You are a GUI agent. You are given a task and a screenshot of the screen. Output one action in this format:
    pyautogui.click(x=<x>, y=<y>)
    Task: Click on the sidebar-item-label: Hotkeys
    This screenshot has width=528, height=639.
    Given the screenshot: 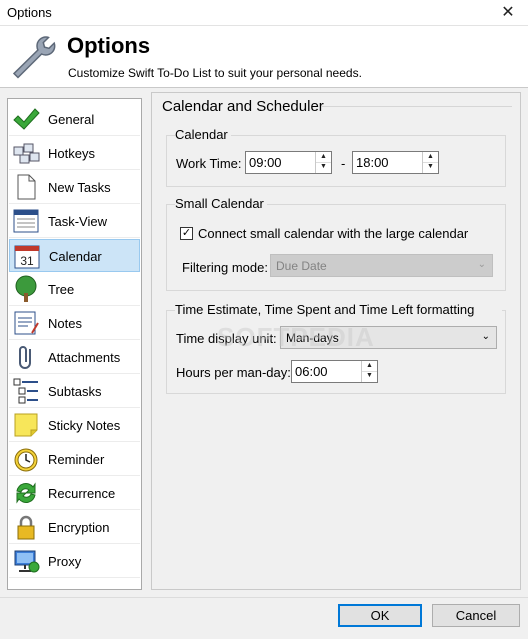 What is the action you would take?
    pyautogui.click(x=71, y=153)
    